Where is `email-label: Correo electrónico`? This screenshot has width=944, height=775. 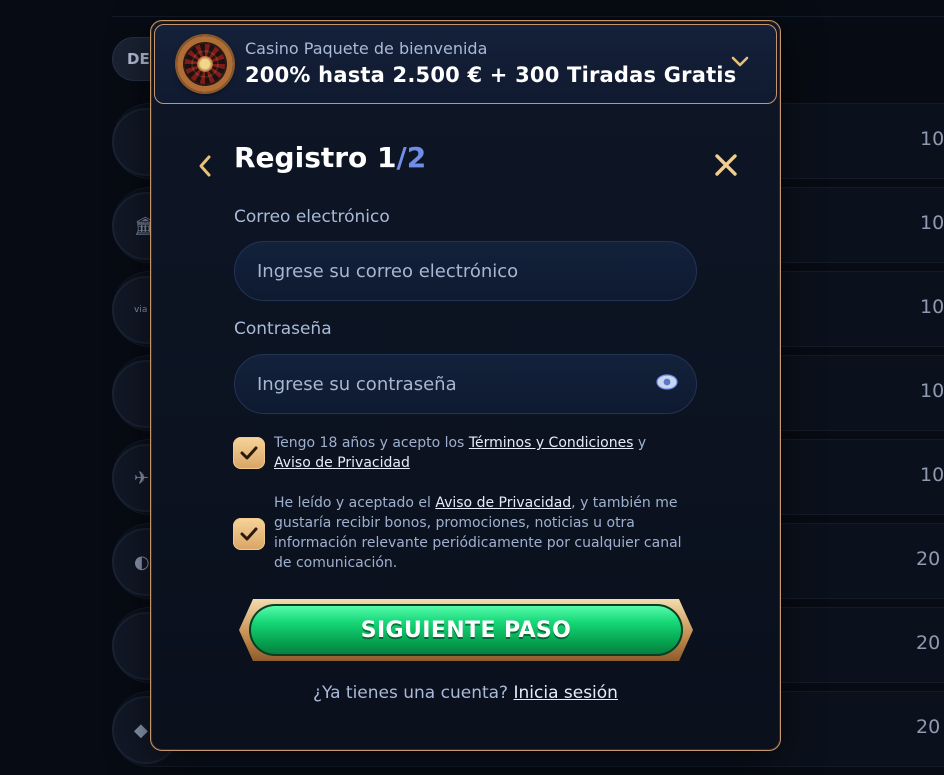 email-label: Correo electrónico is located at coordinates (312, 217).